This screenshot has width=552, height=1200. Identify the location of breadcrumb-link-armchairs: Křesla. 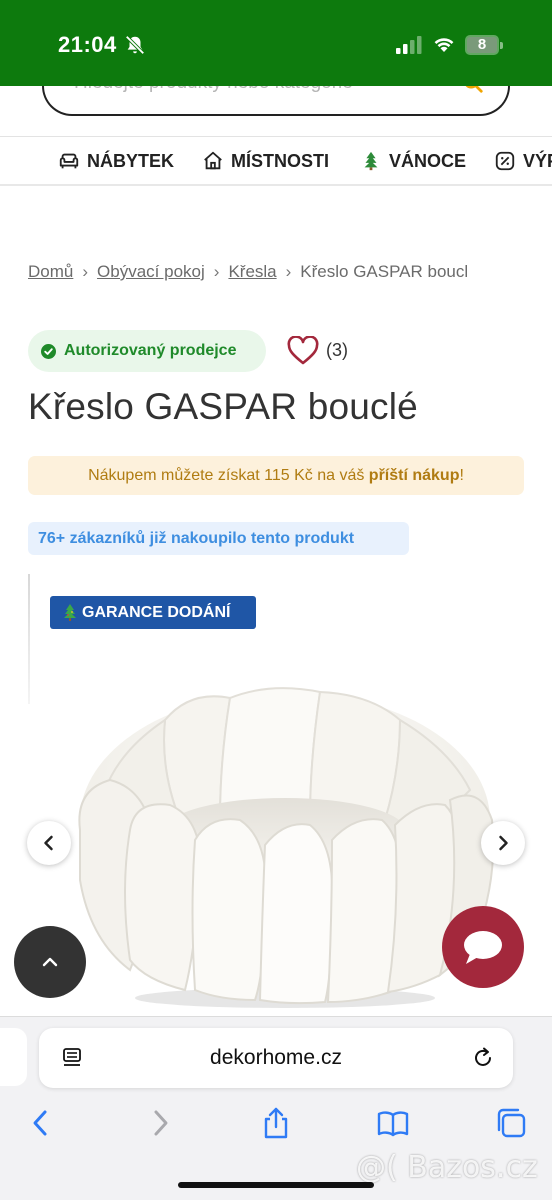
(252, 272).